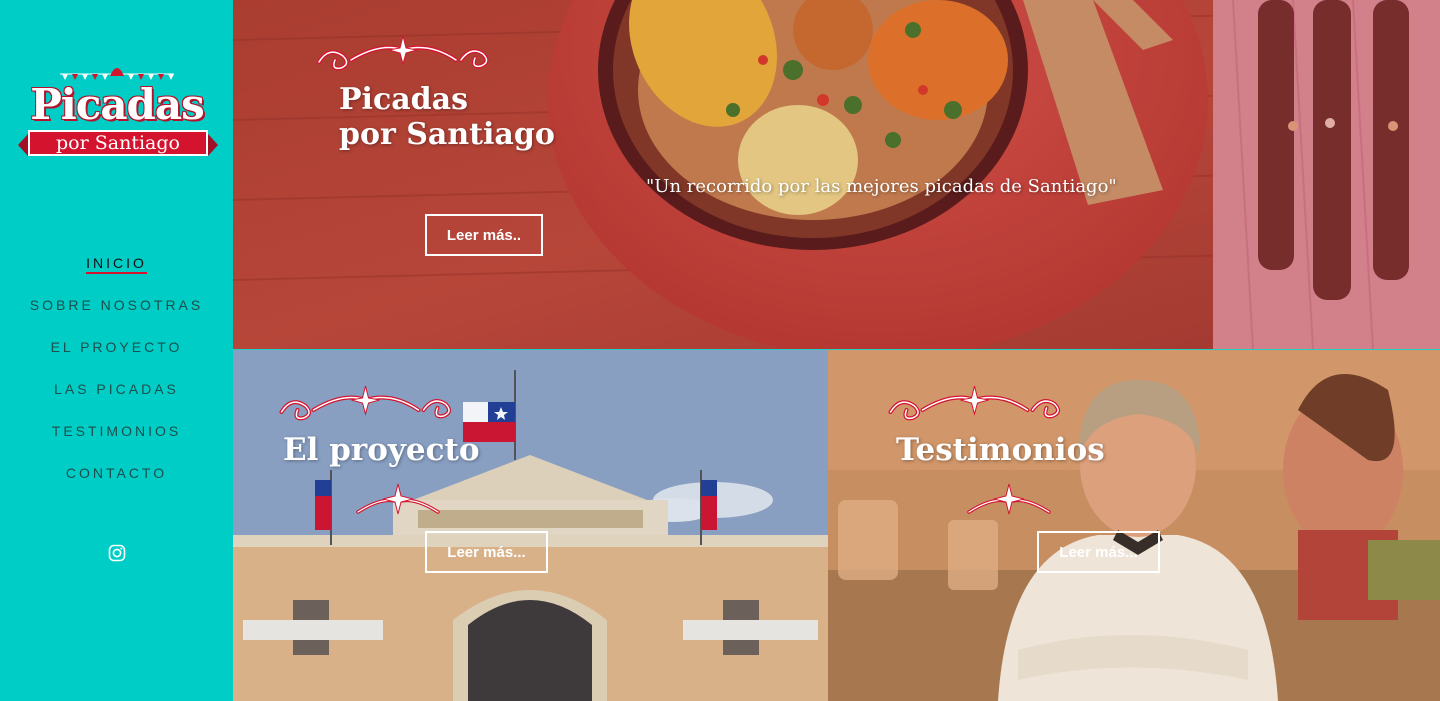  Describe the element at coordinates (116, 305) in the screenshot. I see `nav-item-label: SOBRE NOSOTRAS` at that location.